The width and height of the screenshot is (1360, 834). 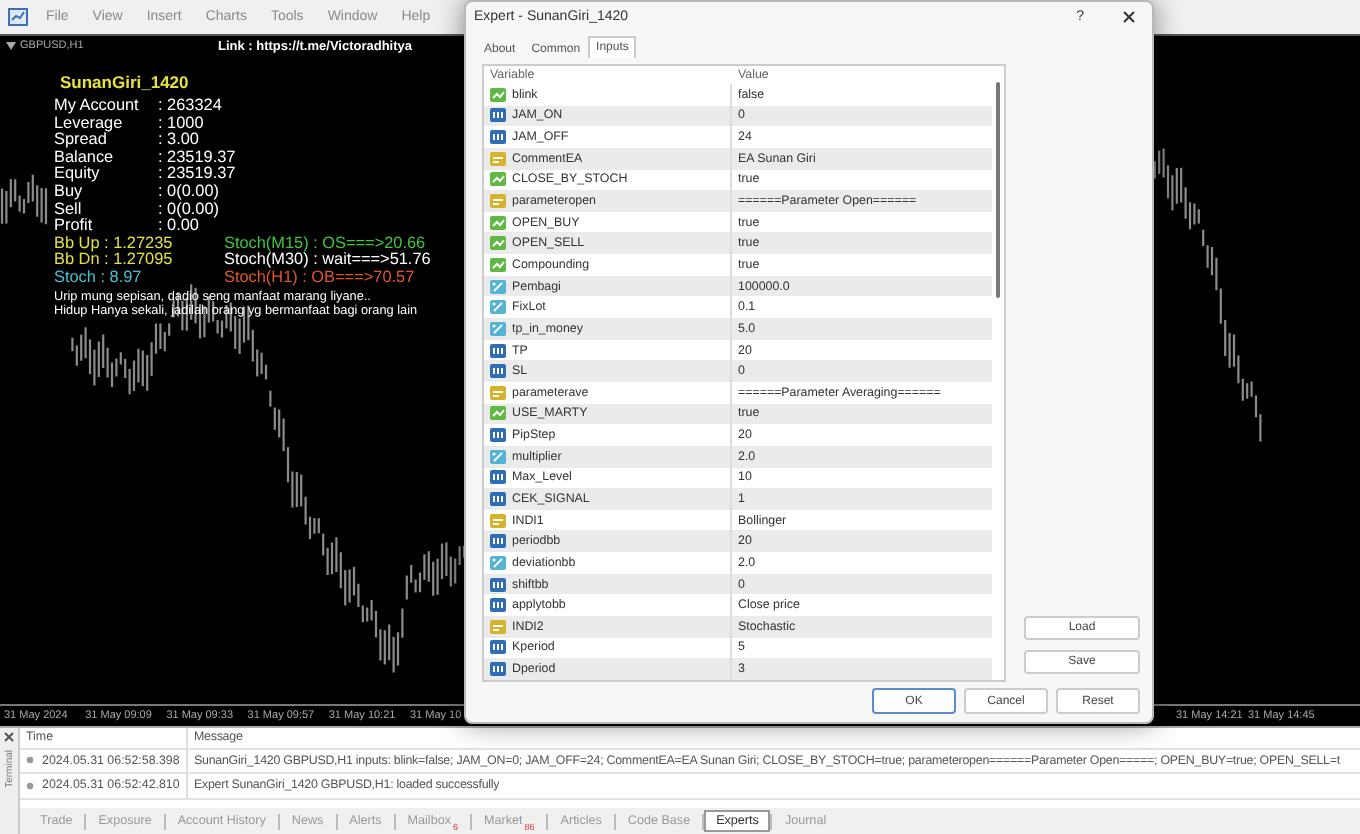 What do you see at coordinates (179, 141) in the screenshot?
I see `stat-value: : 3.00` at bounding box center [179, 141].